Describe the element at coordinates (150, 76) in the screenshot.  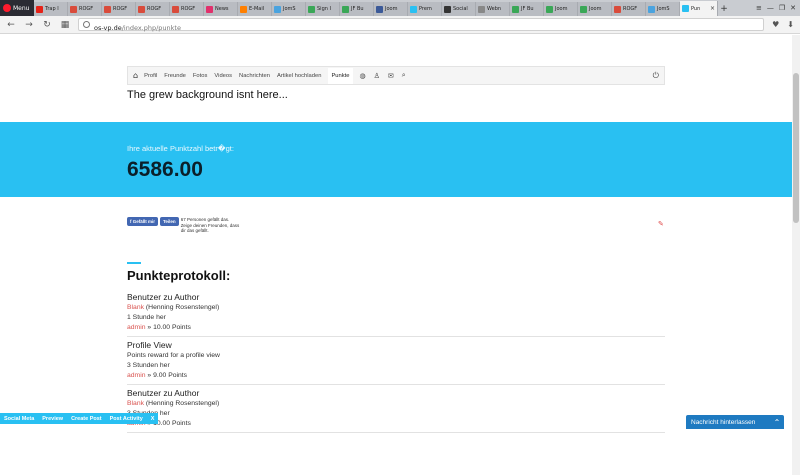
I see `toolbar-item-profil: Profil` at that location.